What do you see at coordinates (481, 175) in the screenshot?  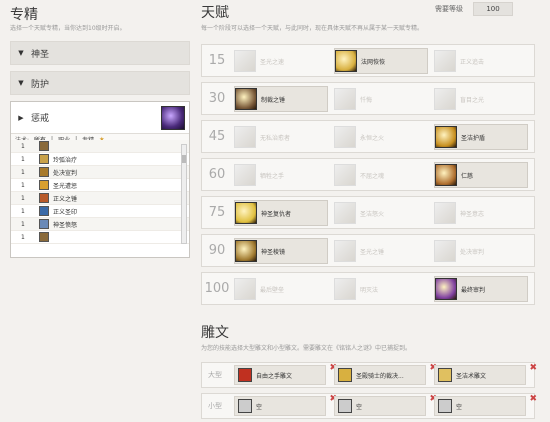 I see `talent-option: 仁慈` at bounding box center [481, 175].